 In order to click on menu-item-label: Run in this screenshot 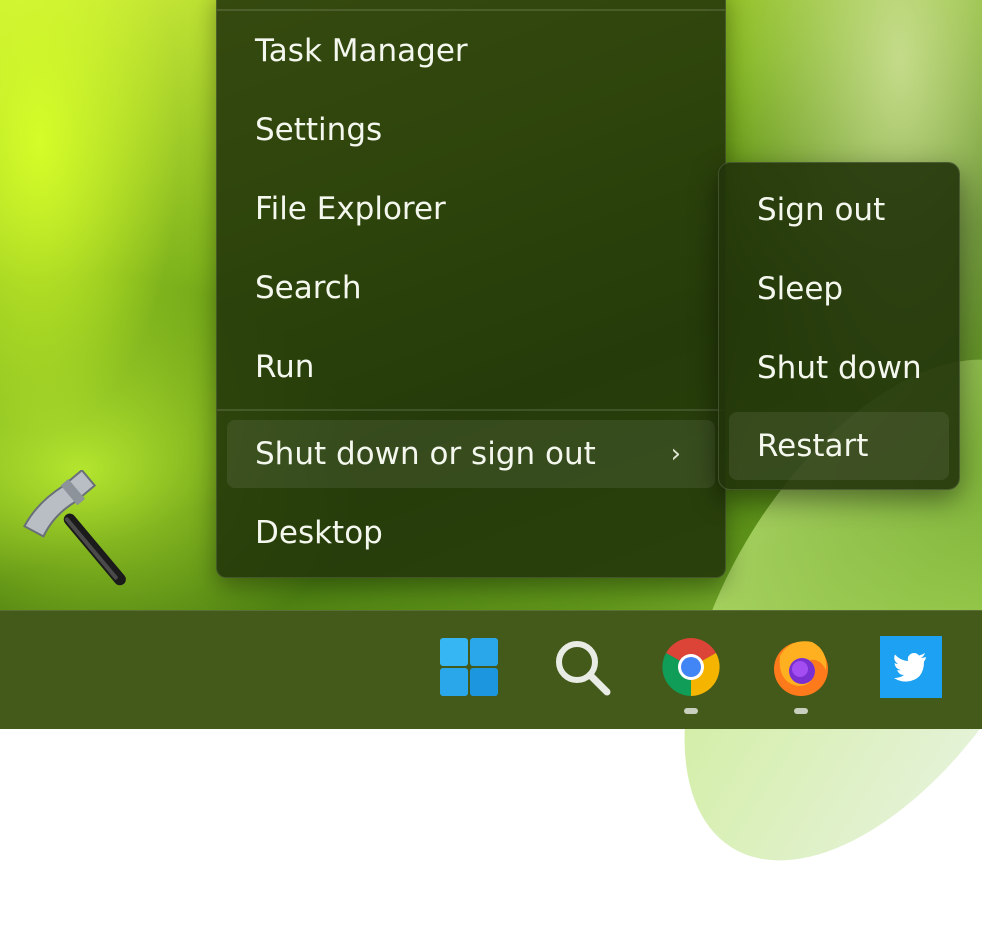, I will do `click(285, 367)`.